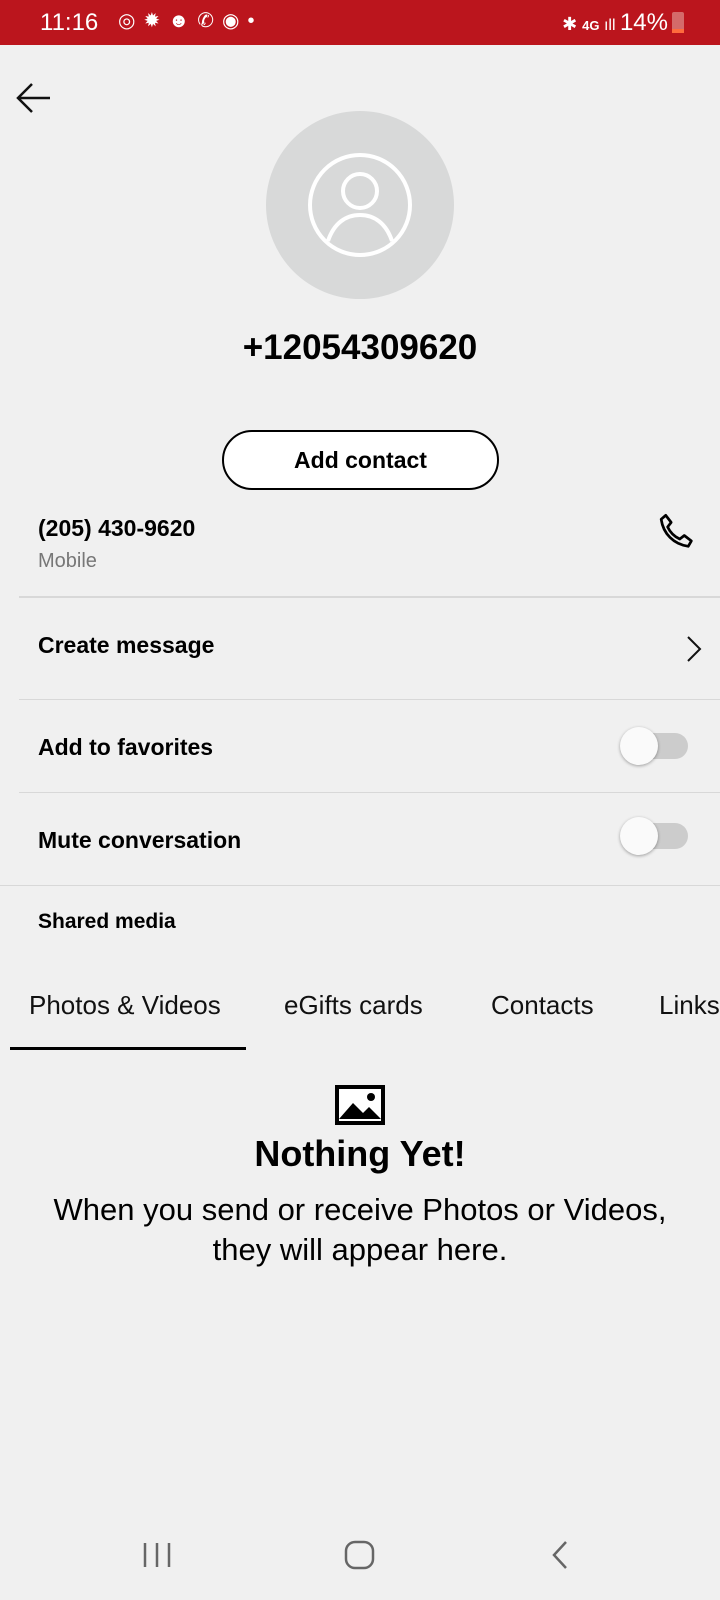 The width and height of the screenshot is (720, 1600). Describe the element at coordinates (67, 561) in the screenshot. I see `phone-type: Mobile` at that location.